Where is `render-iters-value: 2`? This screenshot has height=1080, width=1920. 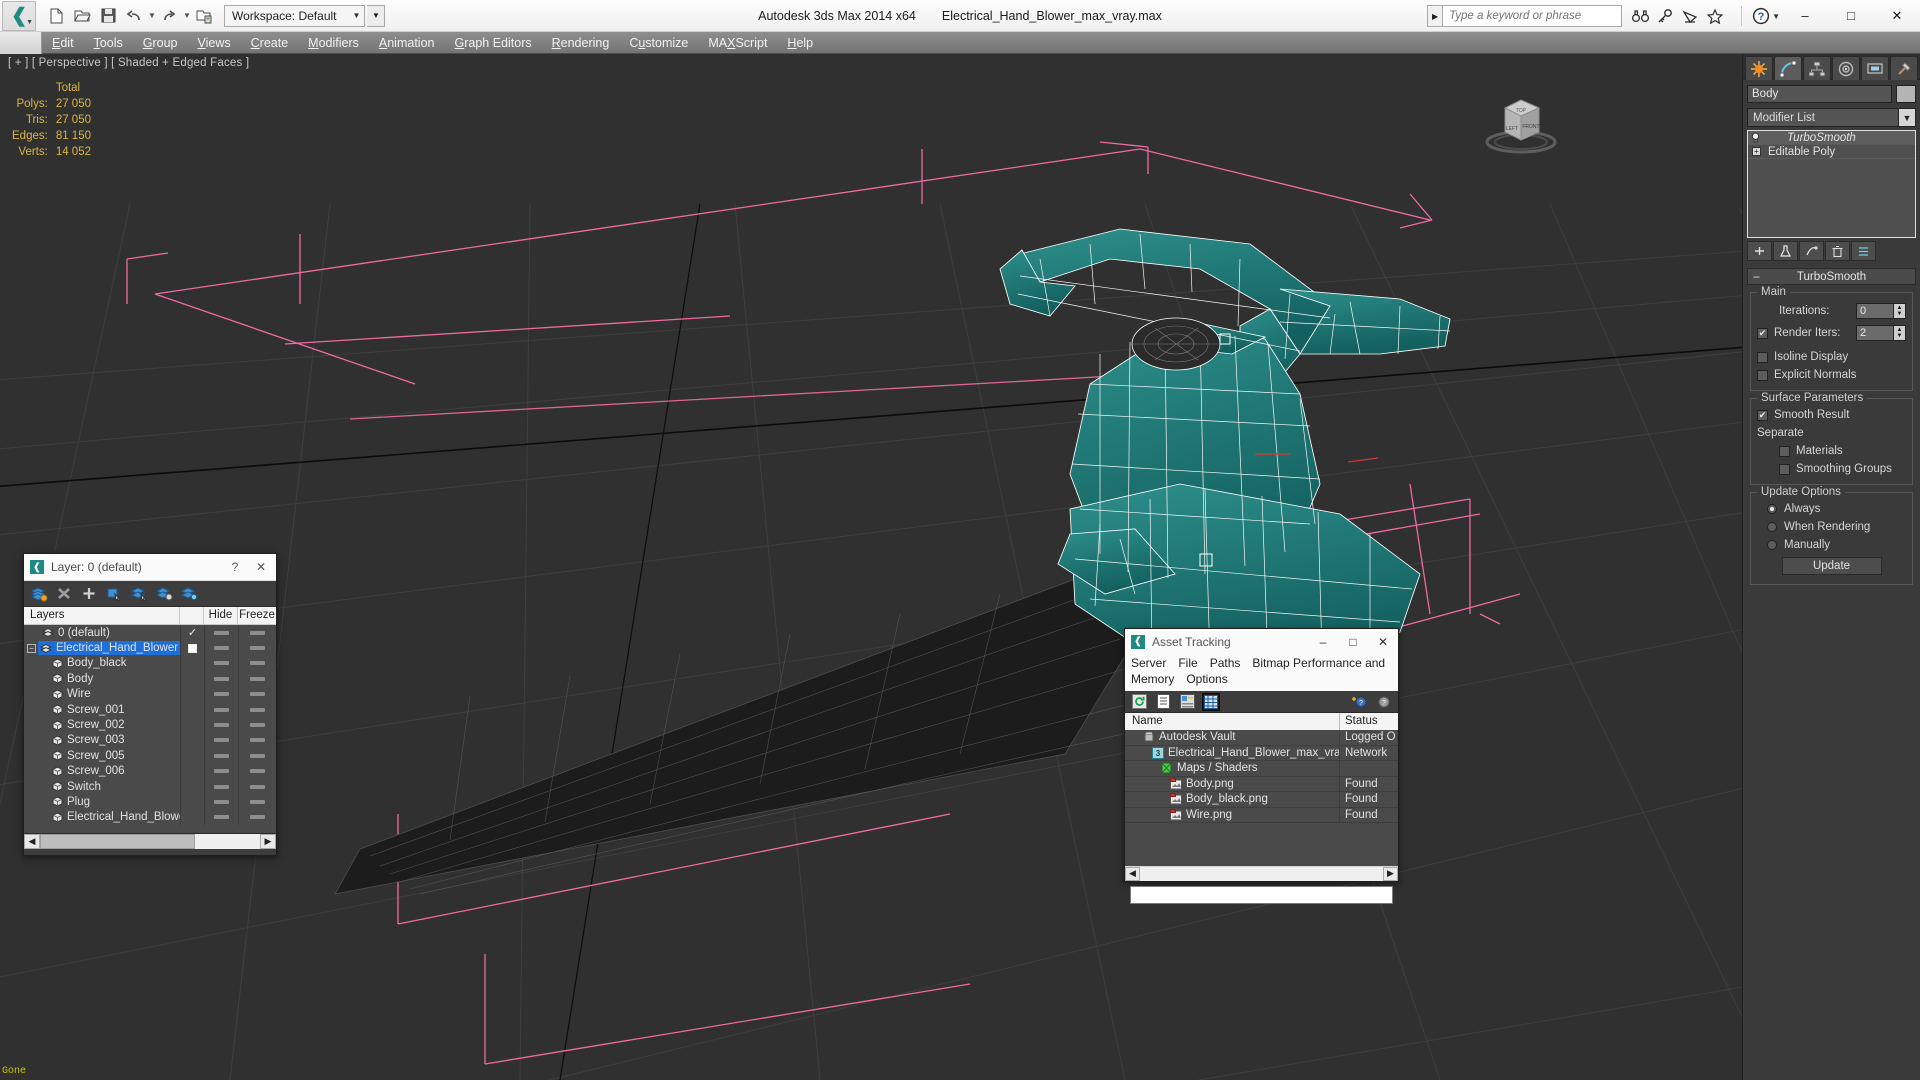 render-iters-value: 2 is located at coordinates (1875, 333).